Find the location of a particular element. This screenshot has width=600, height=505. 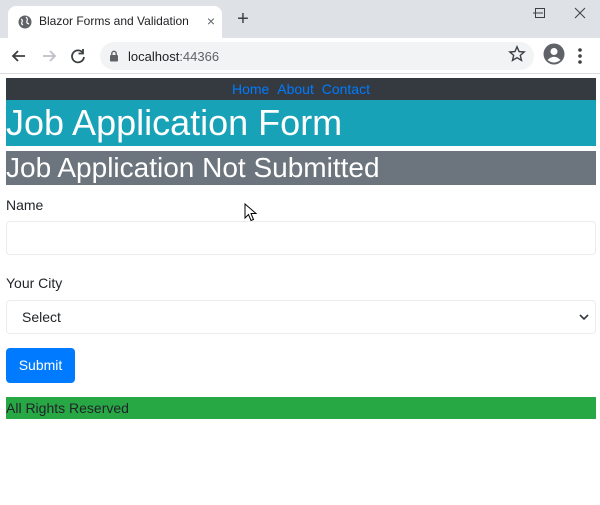

city-select-value: Select is located at coordinates (41, 317).